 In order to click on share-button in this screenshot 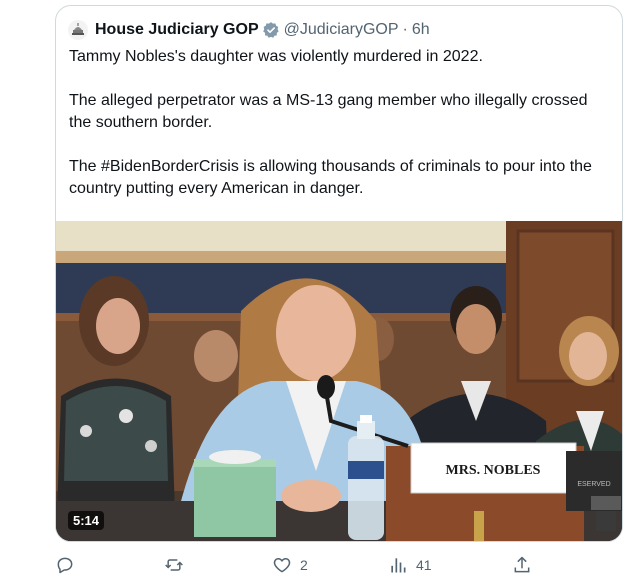, I will do `click(522, 565)`.